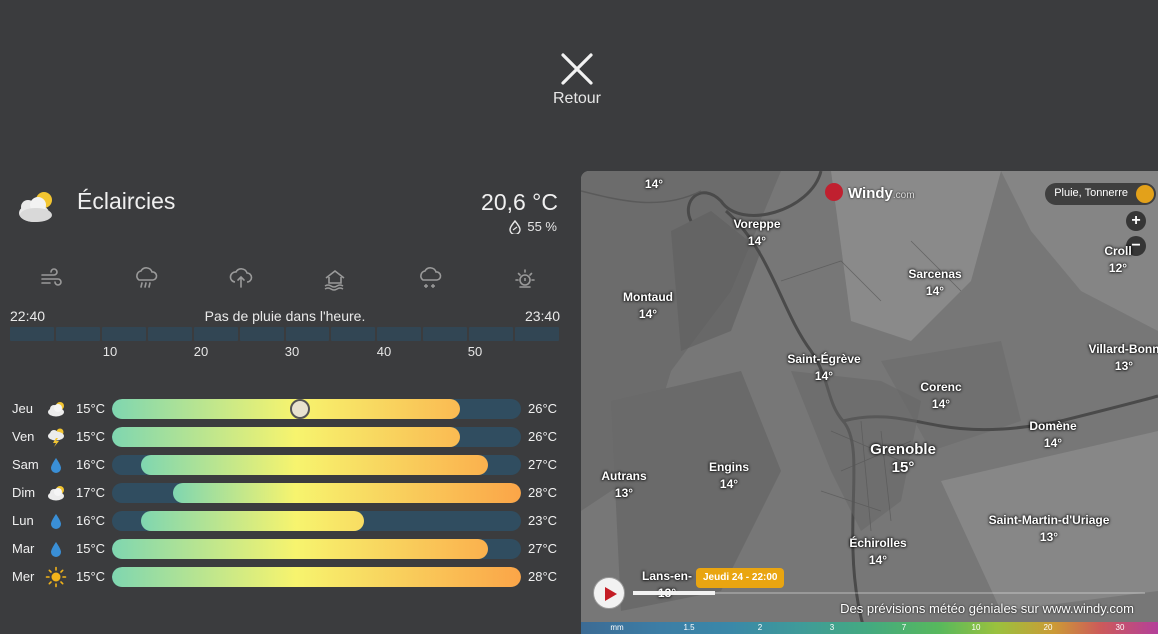  I want to click on city-name: Domène, so click(1053, 426).